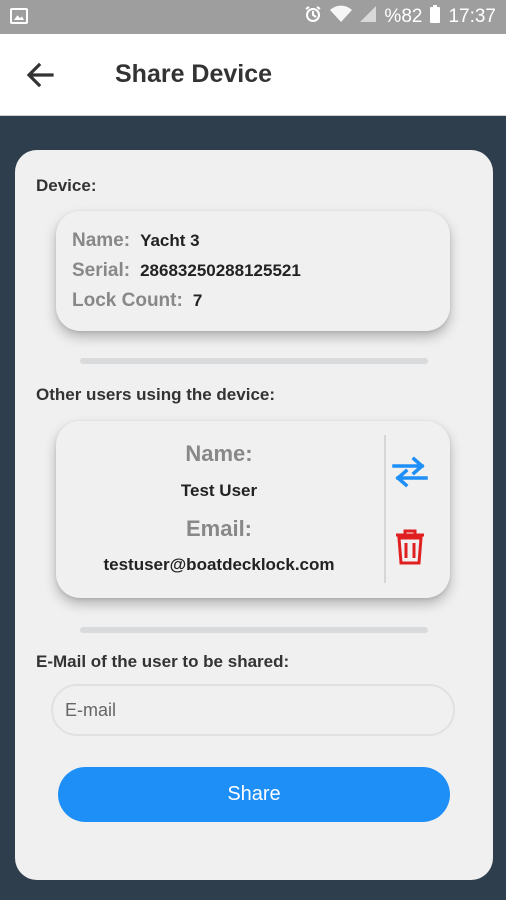 The width and height of the screenshot is (506, 900). I want to click on wifi-icon, so click(341, 17).